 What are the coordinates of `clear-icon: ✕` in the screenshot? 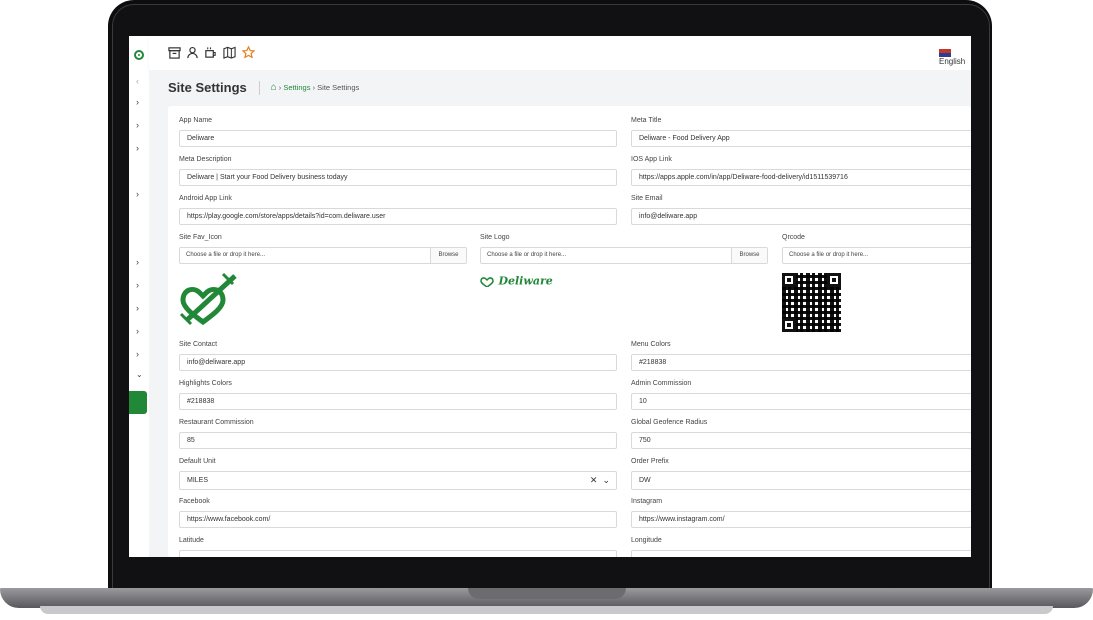 It's located at (594, 480).